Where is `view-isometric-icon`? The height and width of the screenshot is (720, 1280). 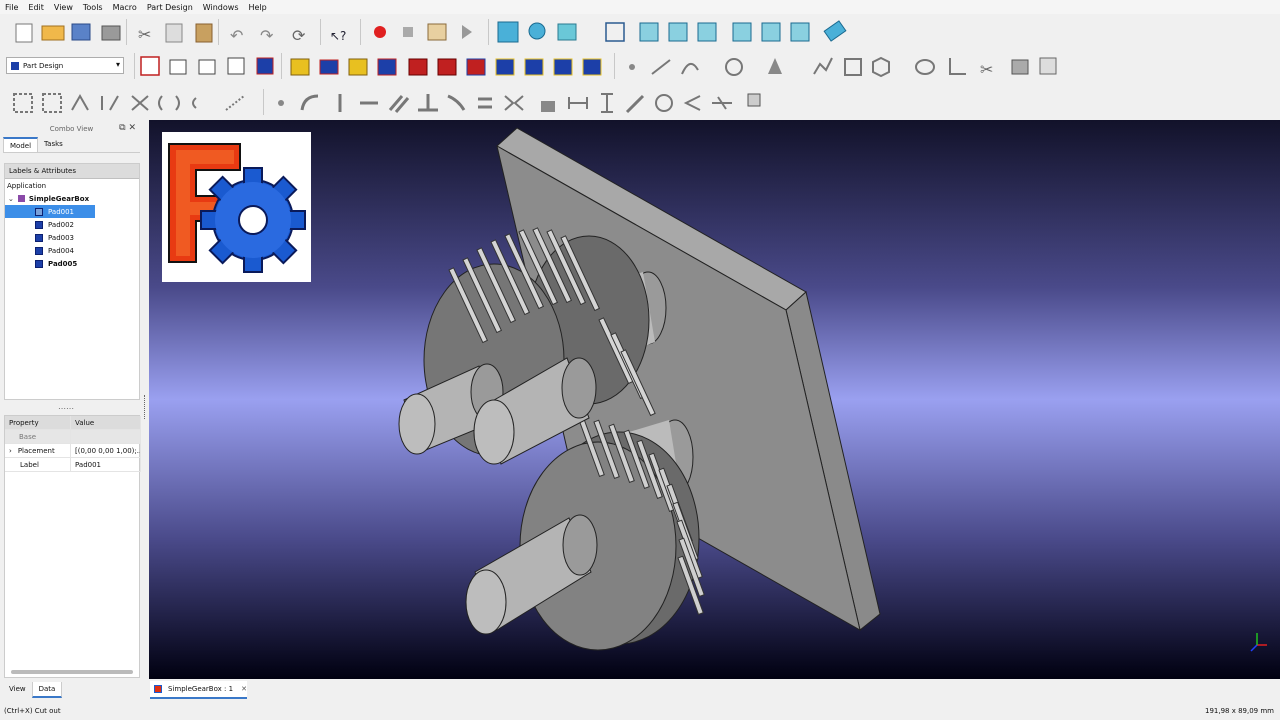 view-isometric-icon is located at coordinates (615, 32).